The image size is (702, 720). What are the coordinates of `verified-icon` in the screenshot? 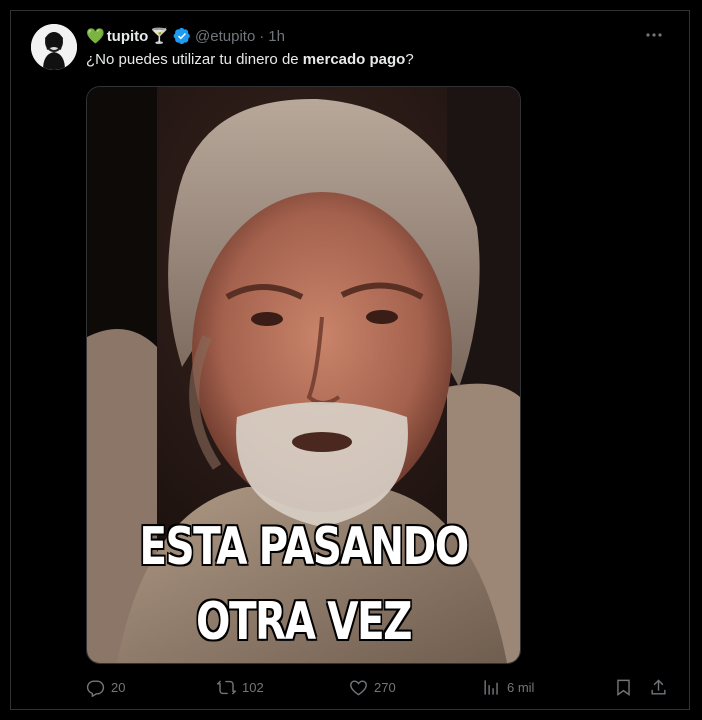 It's located at (181, 36).